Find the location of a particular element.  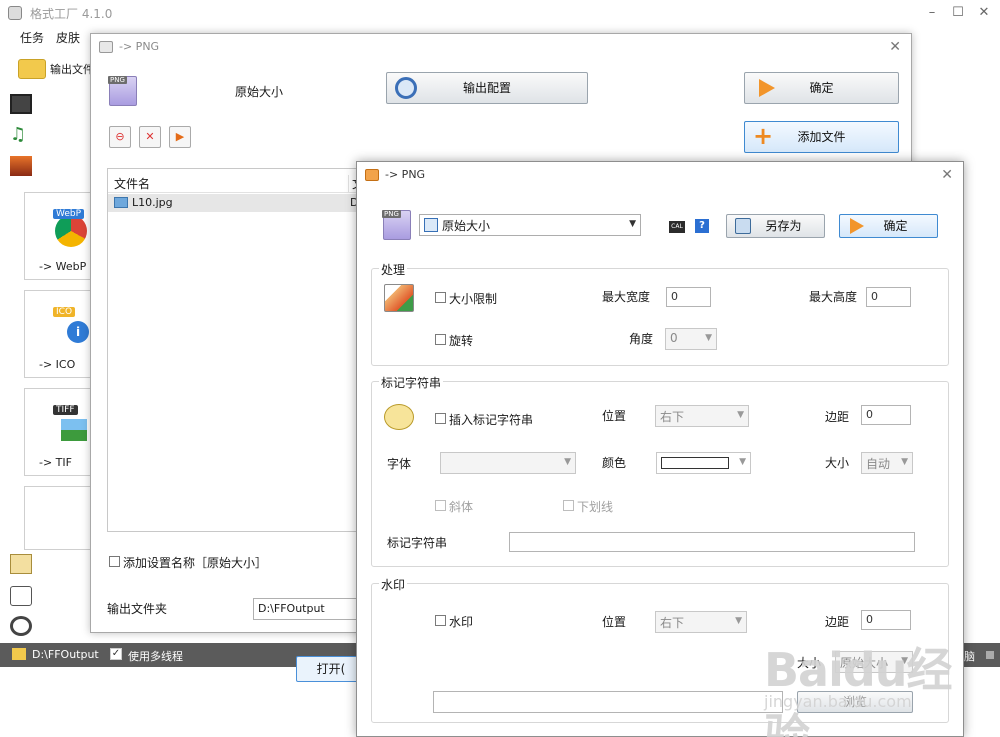

close-button: ✕ is located at coordinates (984, 13).